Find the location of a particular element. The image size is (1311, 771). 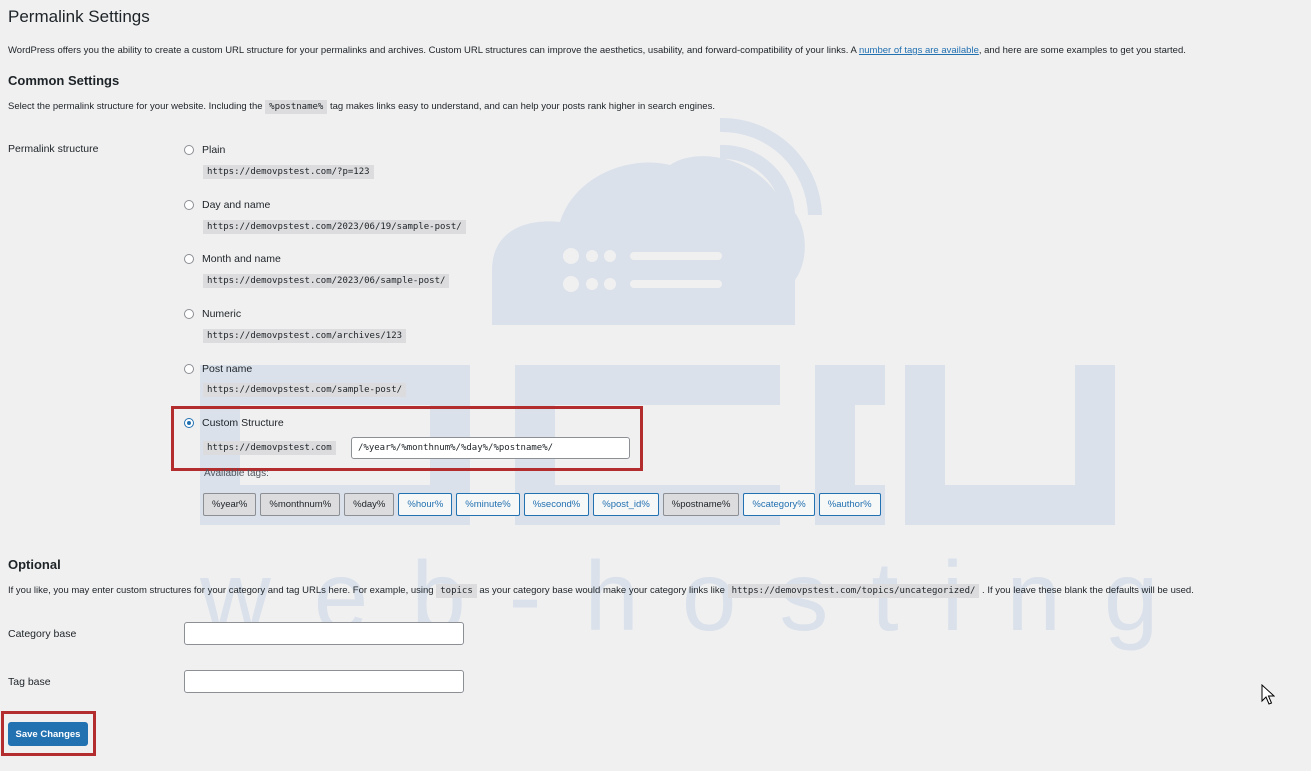

radio-label: Numeric is located at coordinates (222, 314).